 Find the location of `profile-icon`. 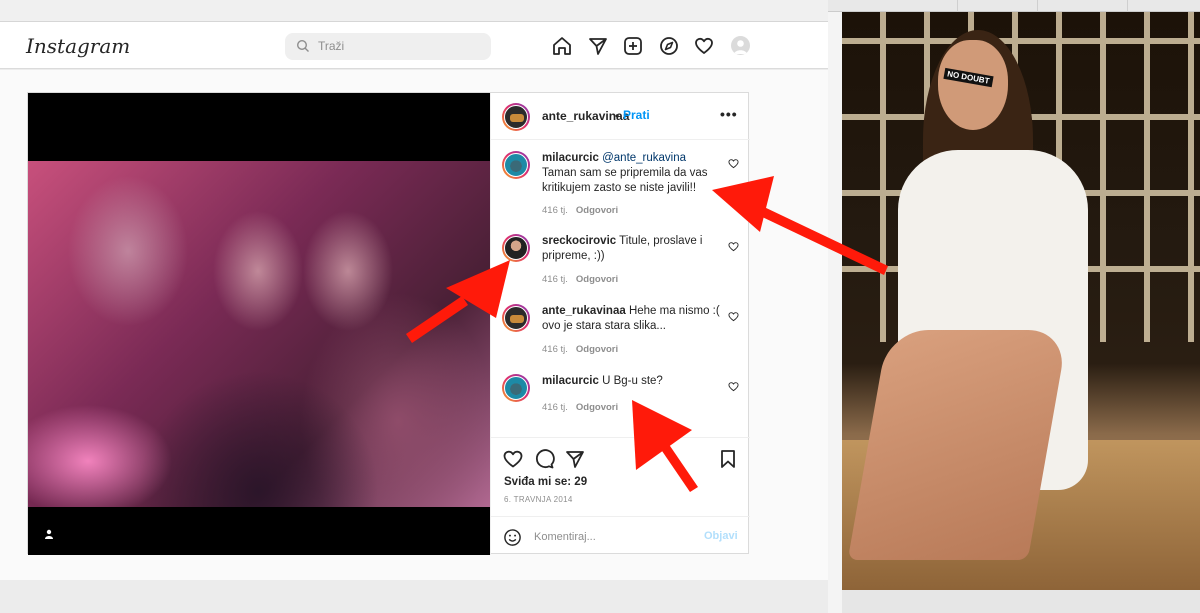

profile-icon is located at coordinates (740, 45).